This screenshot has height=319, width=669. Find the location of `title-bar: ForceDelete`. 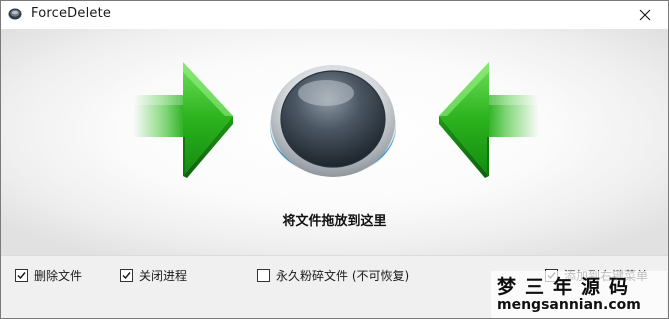

title-bar: ForceDelete is located at coordinates (334, 15).